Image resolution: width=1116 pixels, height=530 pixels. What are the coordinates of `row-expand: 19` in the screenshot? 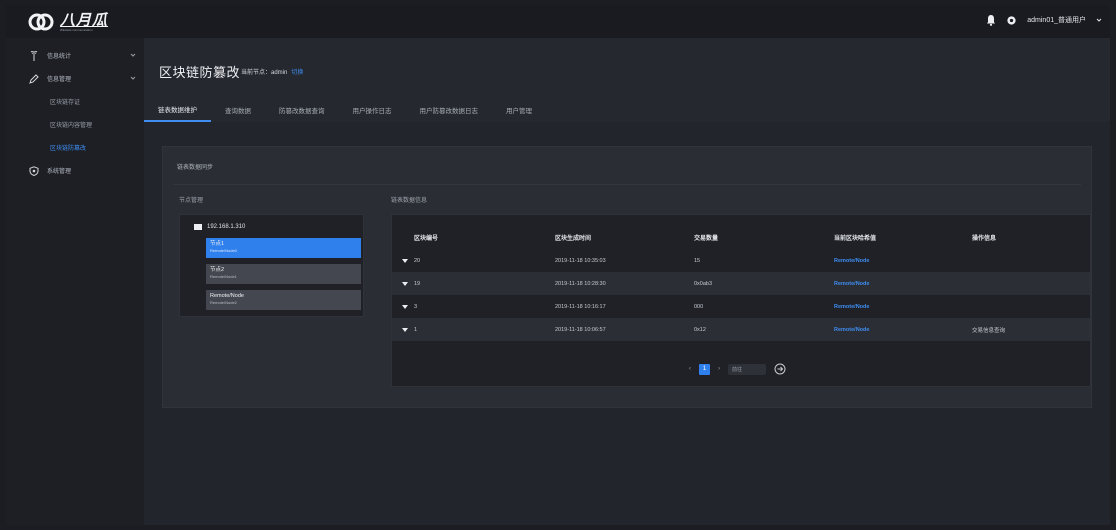 It's located at (411, 284).